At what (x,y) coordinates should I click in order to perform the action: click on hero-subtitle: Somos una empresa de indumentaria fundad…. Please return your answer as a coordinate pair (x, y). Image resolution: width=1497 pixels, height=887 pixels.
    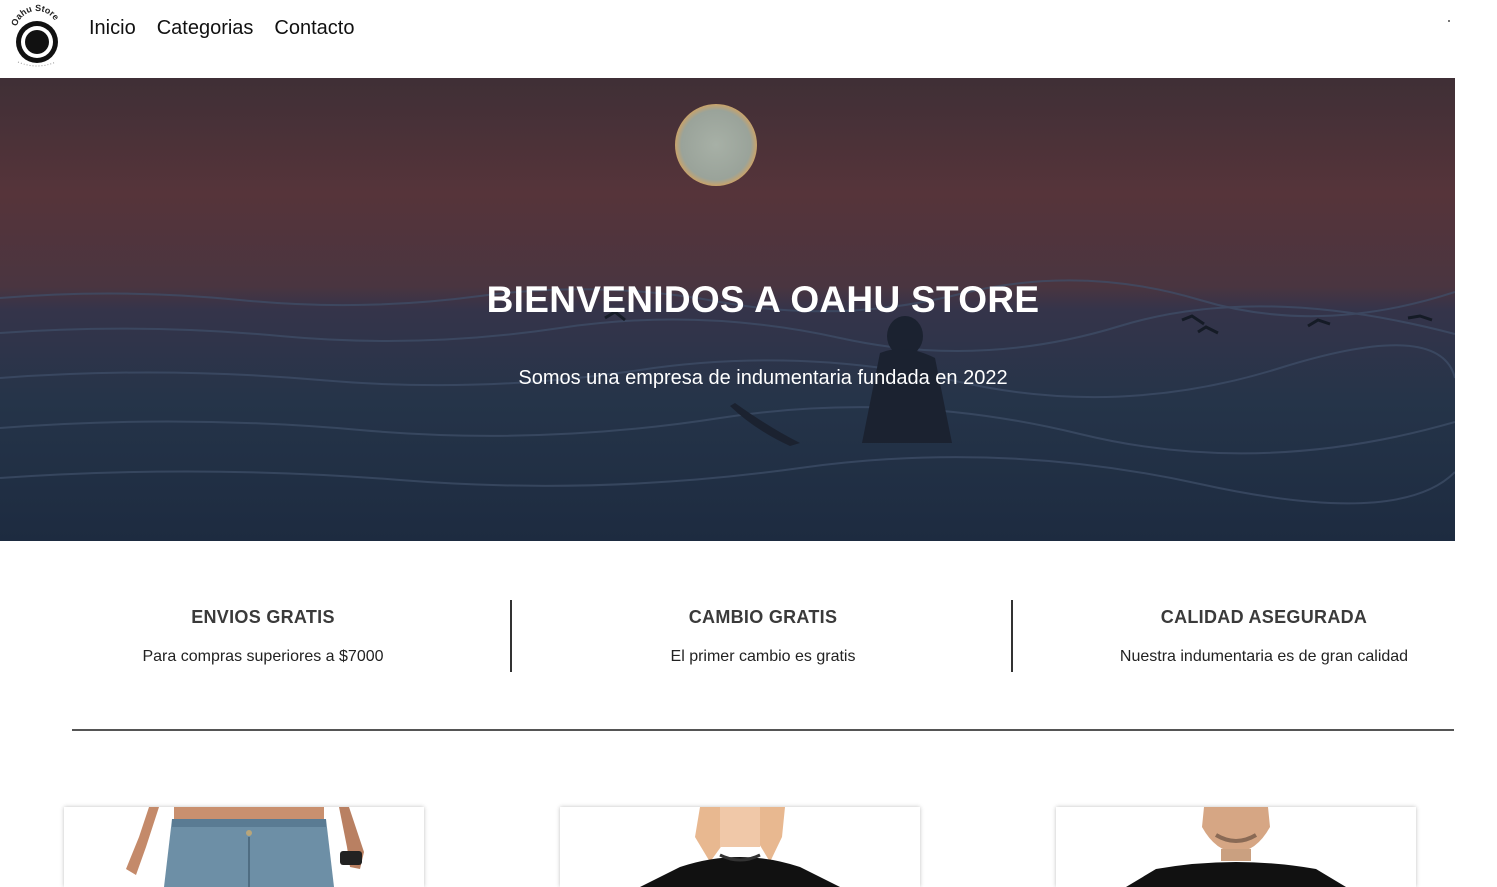
    Looking at the image, I should click on (763, 378).